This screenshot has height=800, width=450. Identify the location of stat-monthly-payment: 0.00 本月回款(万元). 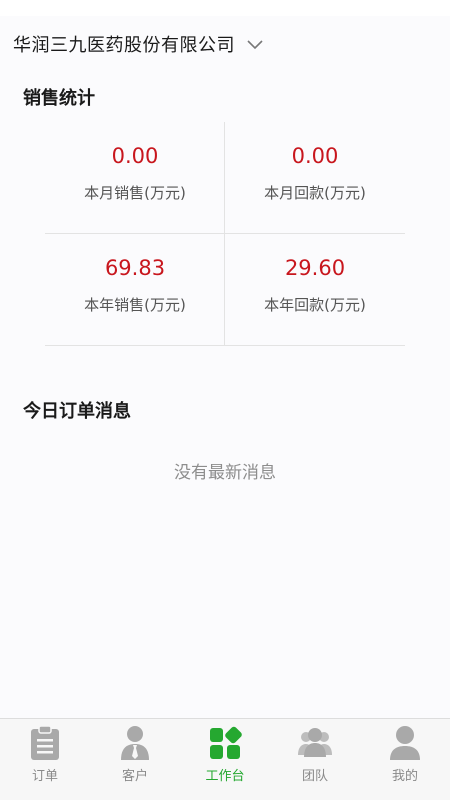
(315, 178).